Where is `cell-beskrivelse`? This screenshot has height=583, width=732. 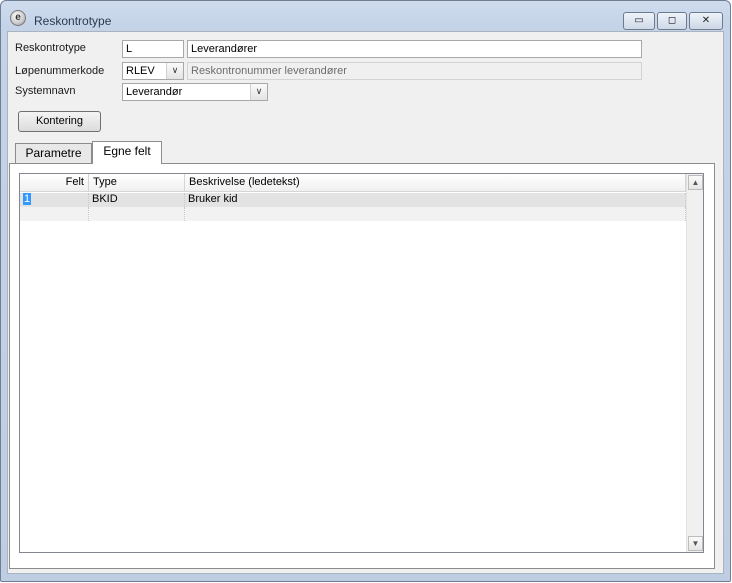 cell-beskrivelse is located at coordinates (435, 214).